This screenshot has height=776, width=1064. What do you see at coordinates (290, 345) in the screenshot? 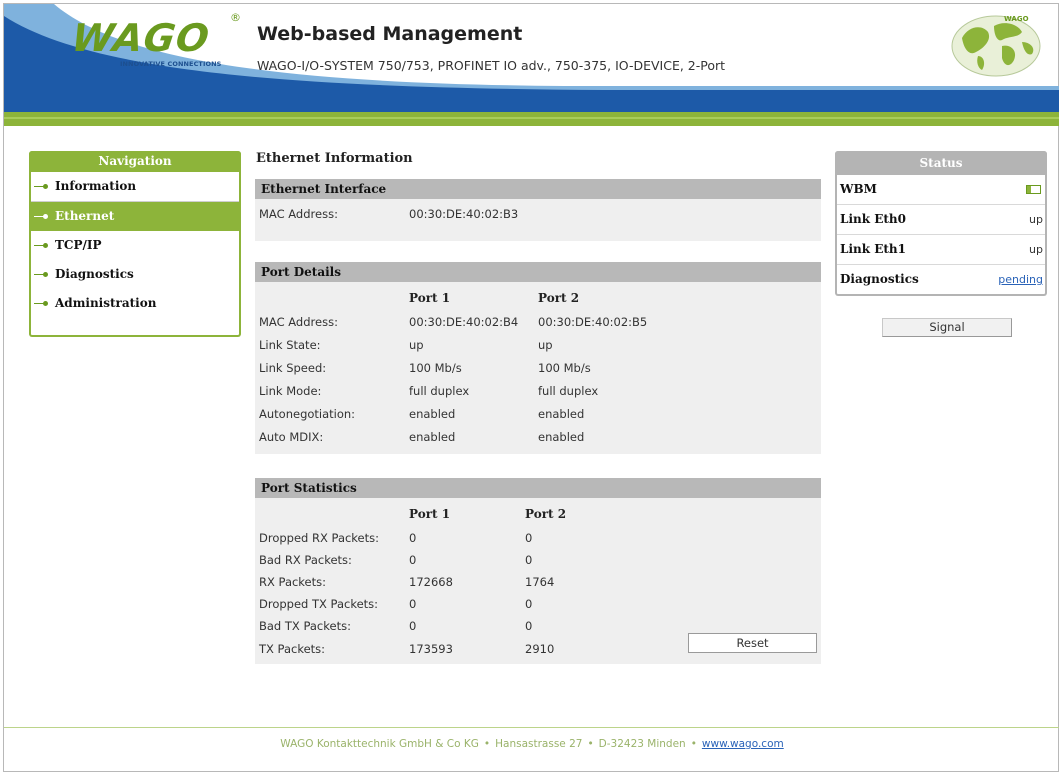
I see `row-label: Link State:` at bounding box center [290, 345].